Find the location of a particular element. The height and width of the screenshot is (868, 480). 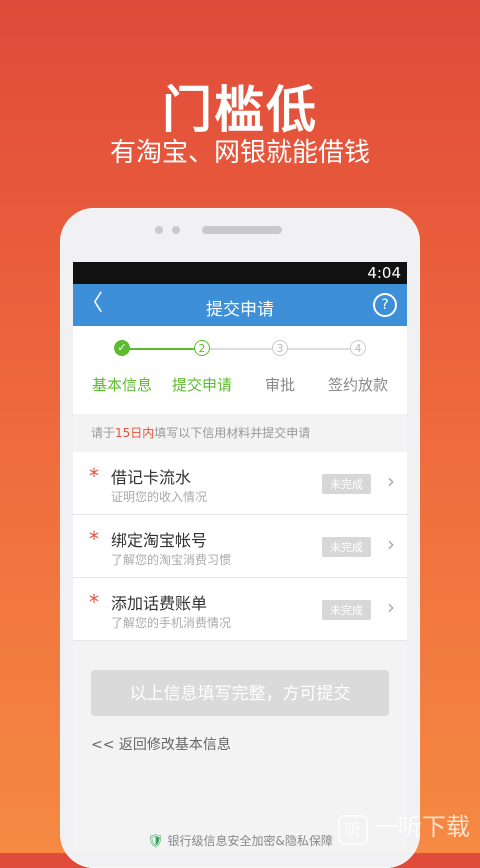

step-2-circle: 2 is located at coordinates (202, 348).